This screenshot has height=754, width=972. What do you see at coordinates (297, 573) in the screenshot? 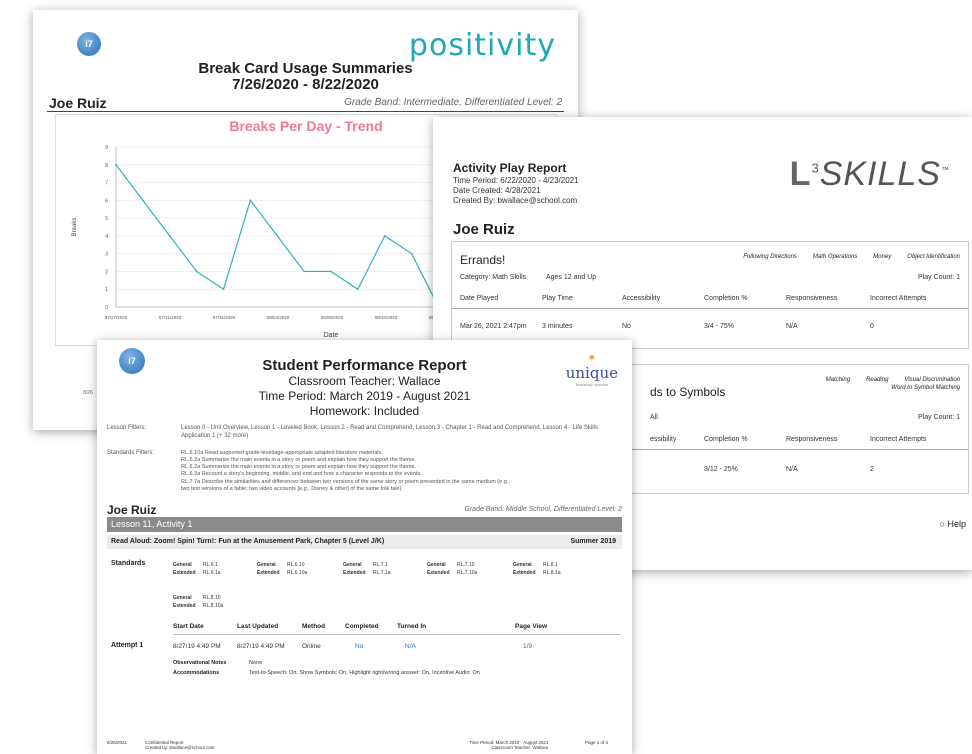
I see `standard-extended-code: RL.6.10a` at bounding box center [297, 573].